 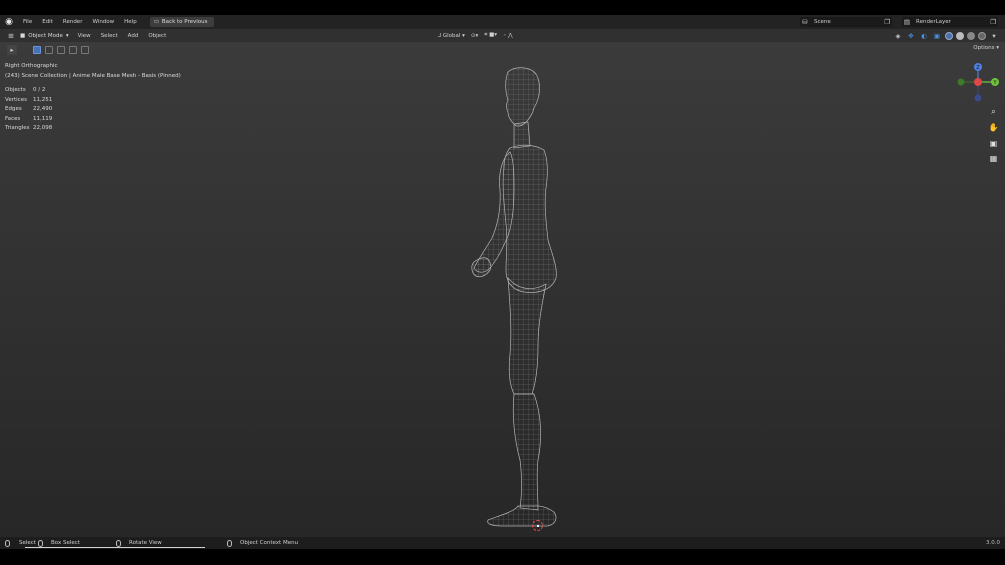 What do you see at coordinates (67, 35) in the screenshot?
I see `chevron-down-icon: ▾` at bounding box center [67, 35].